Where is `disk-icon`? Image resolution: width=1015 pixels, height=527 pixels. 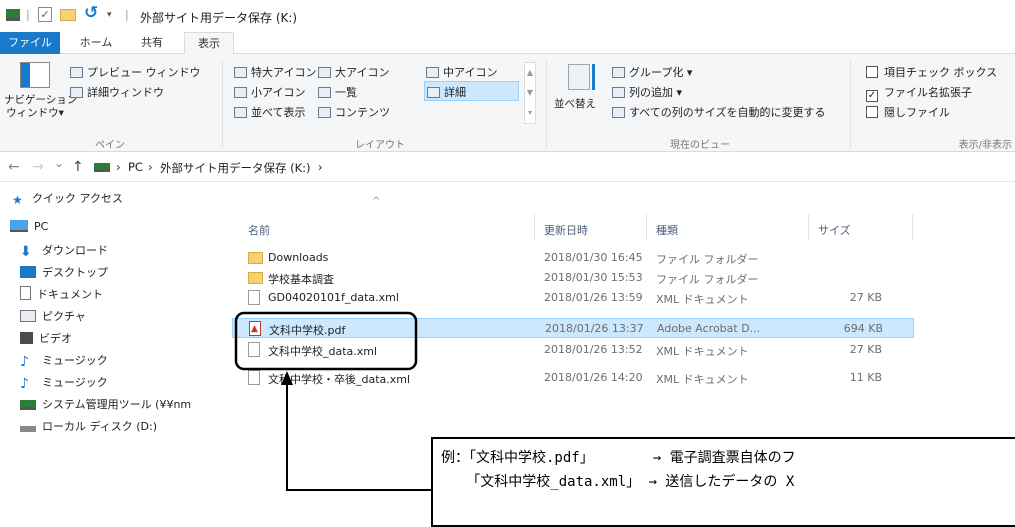
disk-icon is located at coordinates (28, 429).